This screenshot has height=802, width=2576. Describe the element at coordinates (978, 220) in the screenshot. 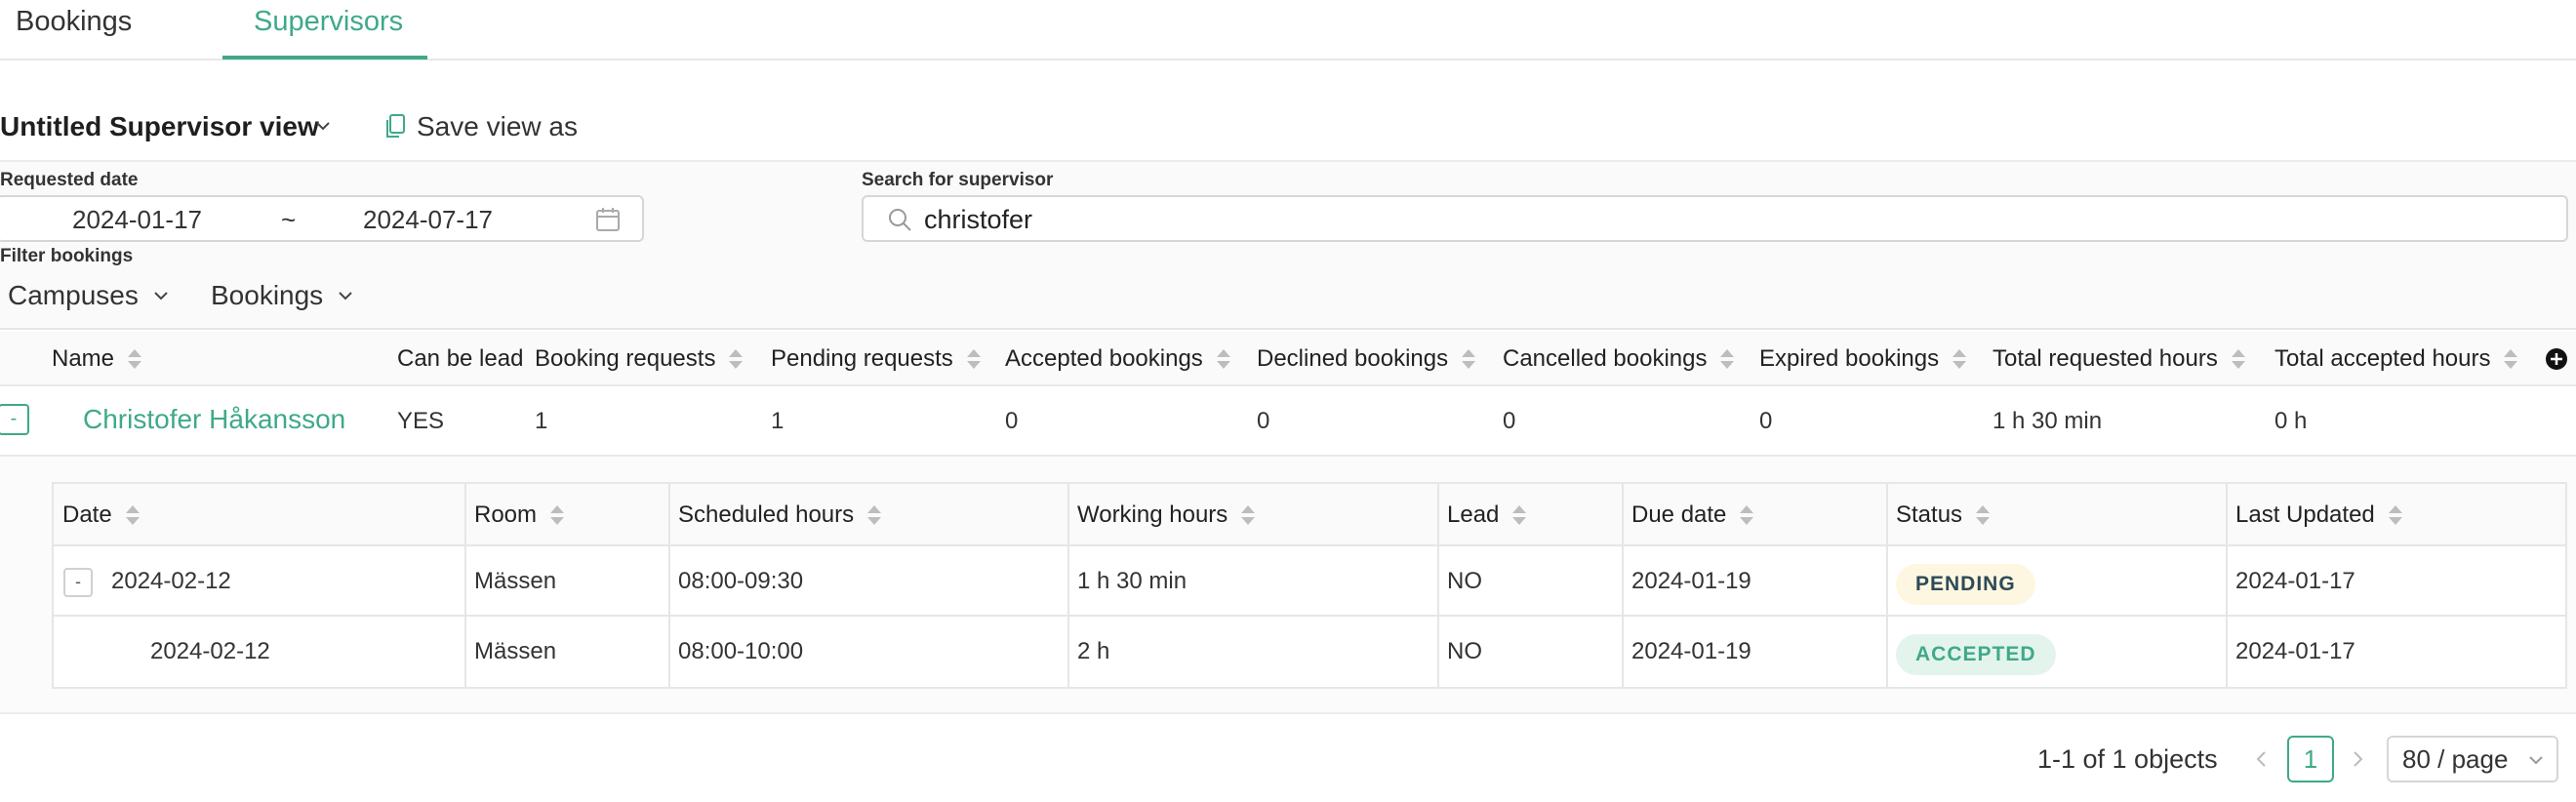

I see `search-value: christofer` at that location.